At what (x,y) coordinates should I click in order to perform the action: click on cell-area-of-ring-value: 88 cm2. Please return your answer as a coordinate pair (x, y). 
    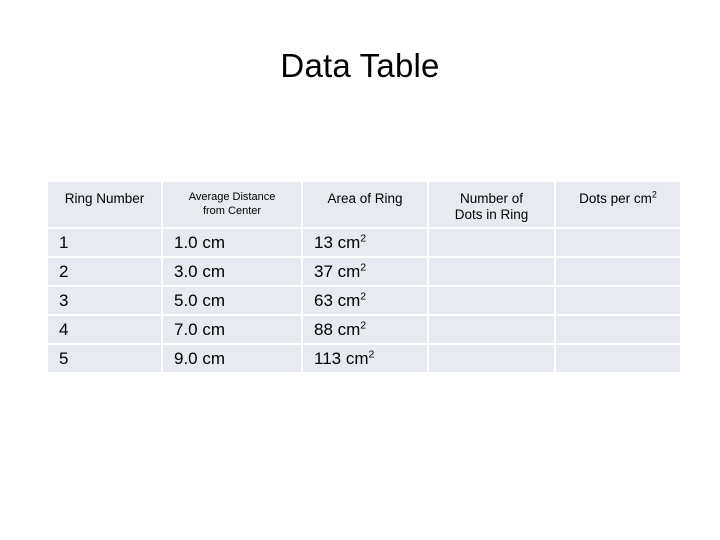
    Looking at the image, I should click on (340, 329).